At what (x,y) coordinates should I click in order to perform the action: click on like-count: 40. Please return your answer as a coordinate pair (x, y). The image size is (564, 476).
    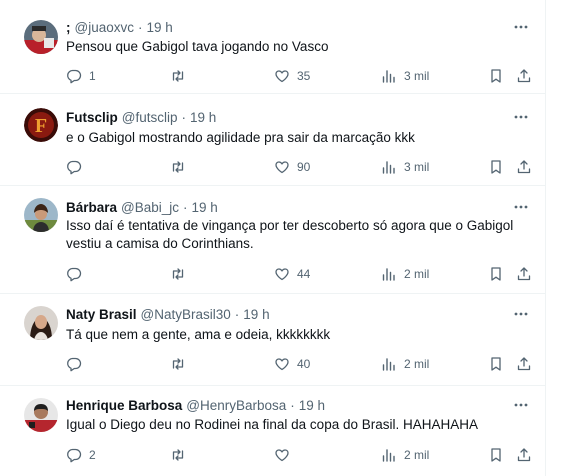
    Looking at the image, I should click on (304, 364).